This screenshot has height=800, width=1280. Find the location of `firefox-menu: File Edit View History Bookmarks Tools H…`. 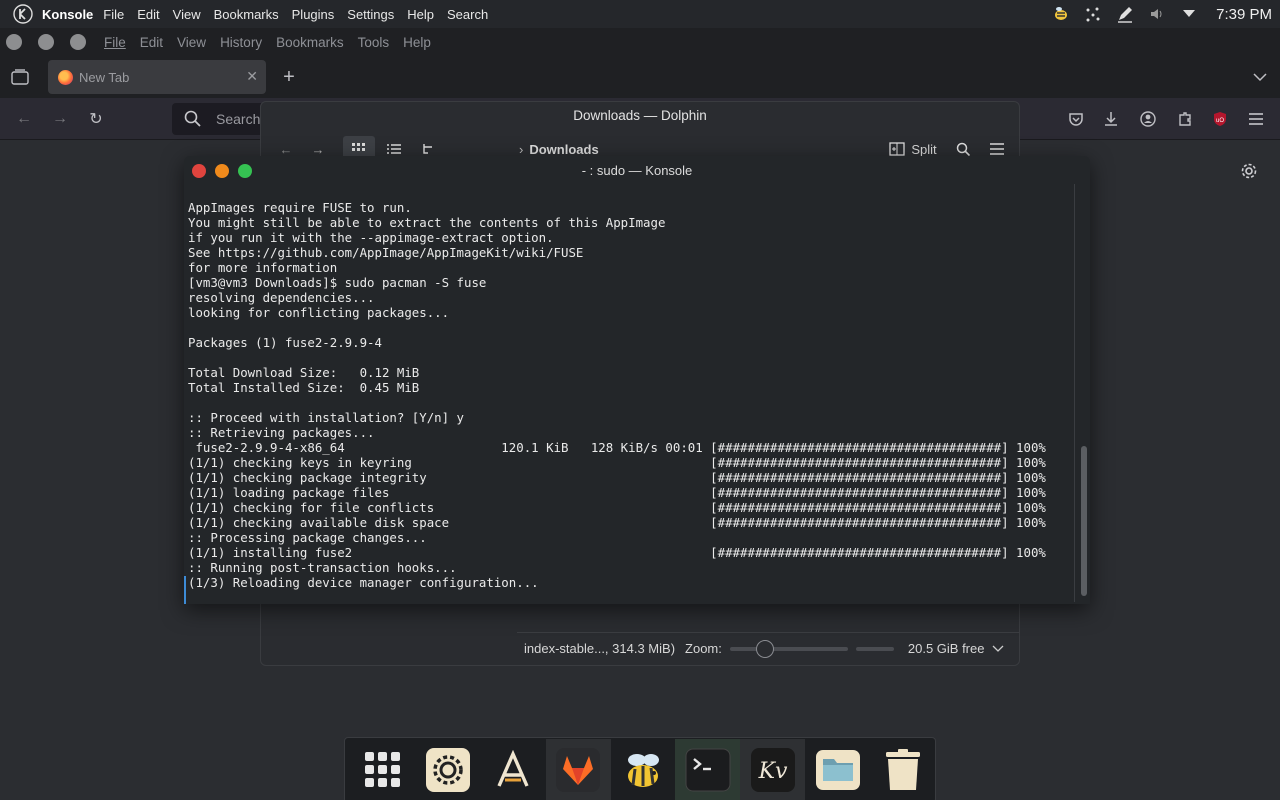

firefox-menu: File Edit View History Bookmarks Tools H… is located at coordinates (260, 42).